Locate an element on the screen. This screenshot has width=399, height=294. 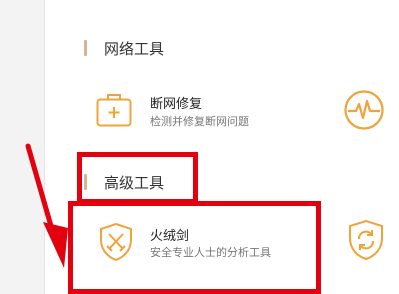
annotation-highlight-section is located at coordinates (137, 178).